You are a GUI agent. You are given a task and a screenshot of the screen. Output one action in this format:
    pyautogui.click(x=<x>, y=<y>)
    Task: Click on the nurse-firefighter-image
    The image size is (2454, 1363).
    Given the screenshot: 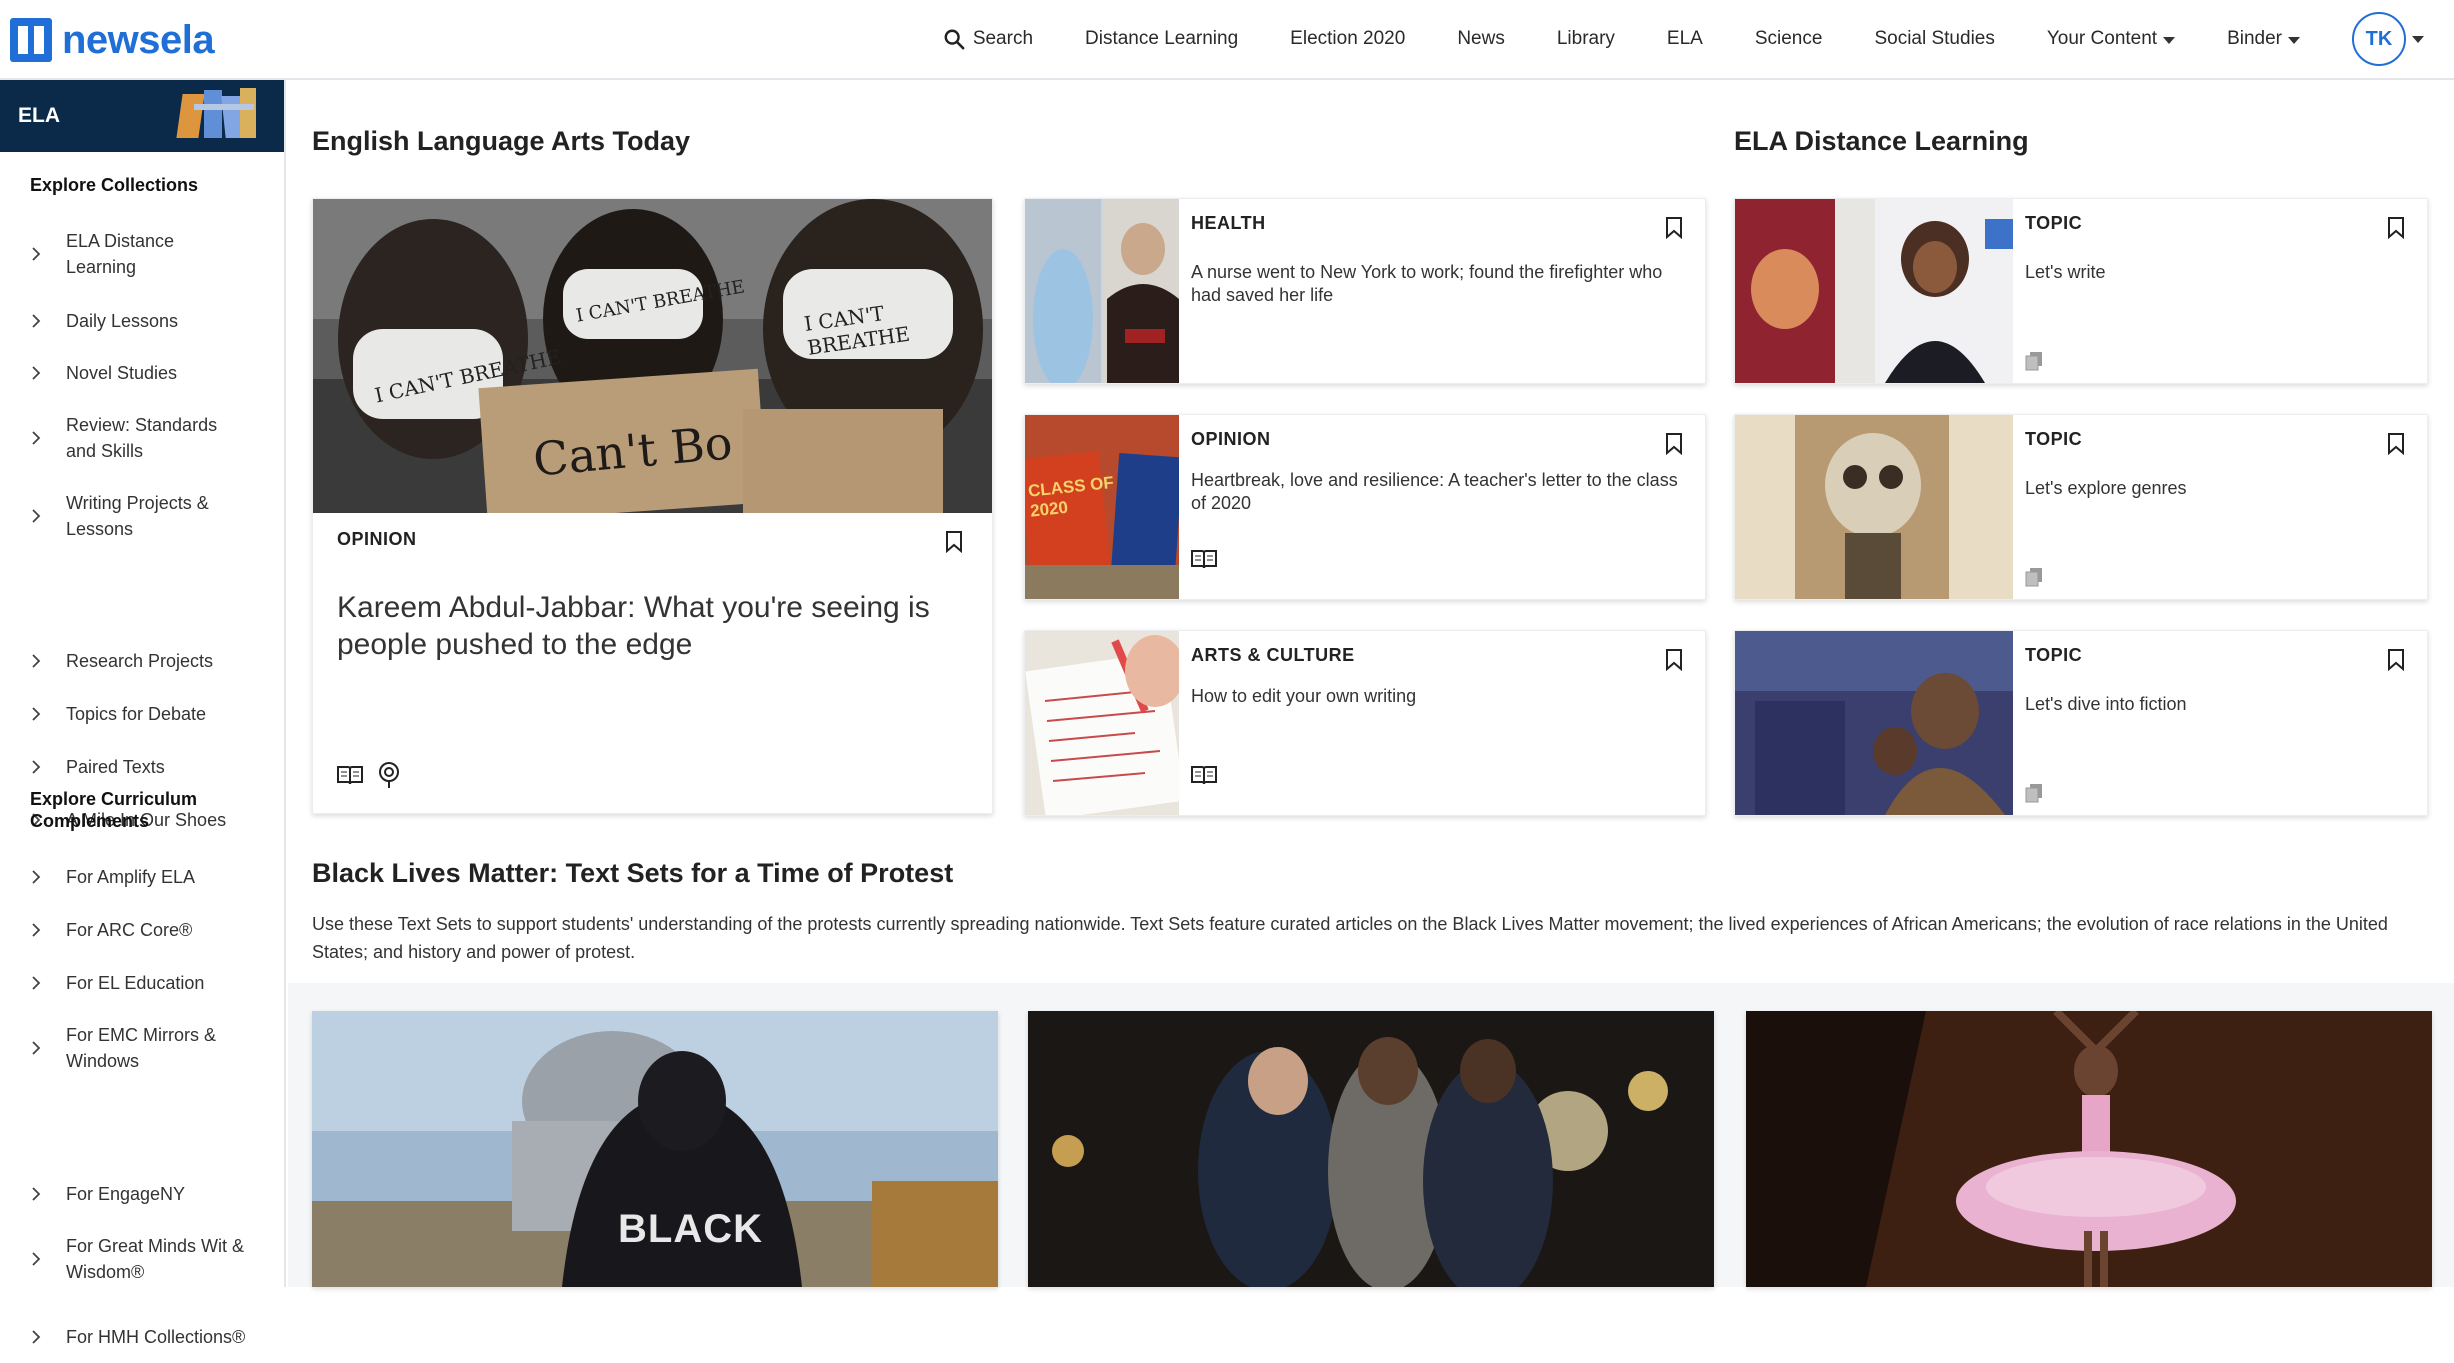 What is the action you would take?
    pyautogui.click(x=1102, y=291)
    